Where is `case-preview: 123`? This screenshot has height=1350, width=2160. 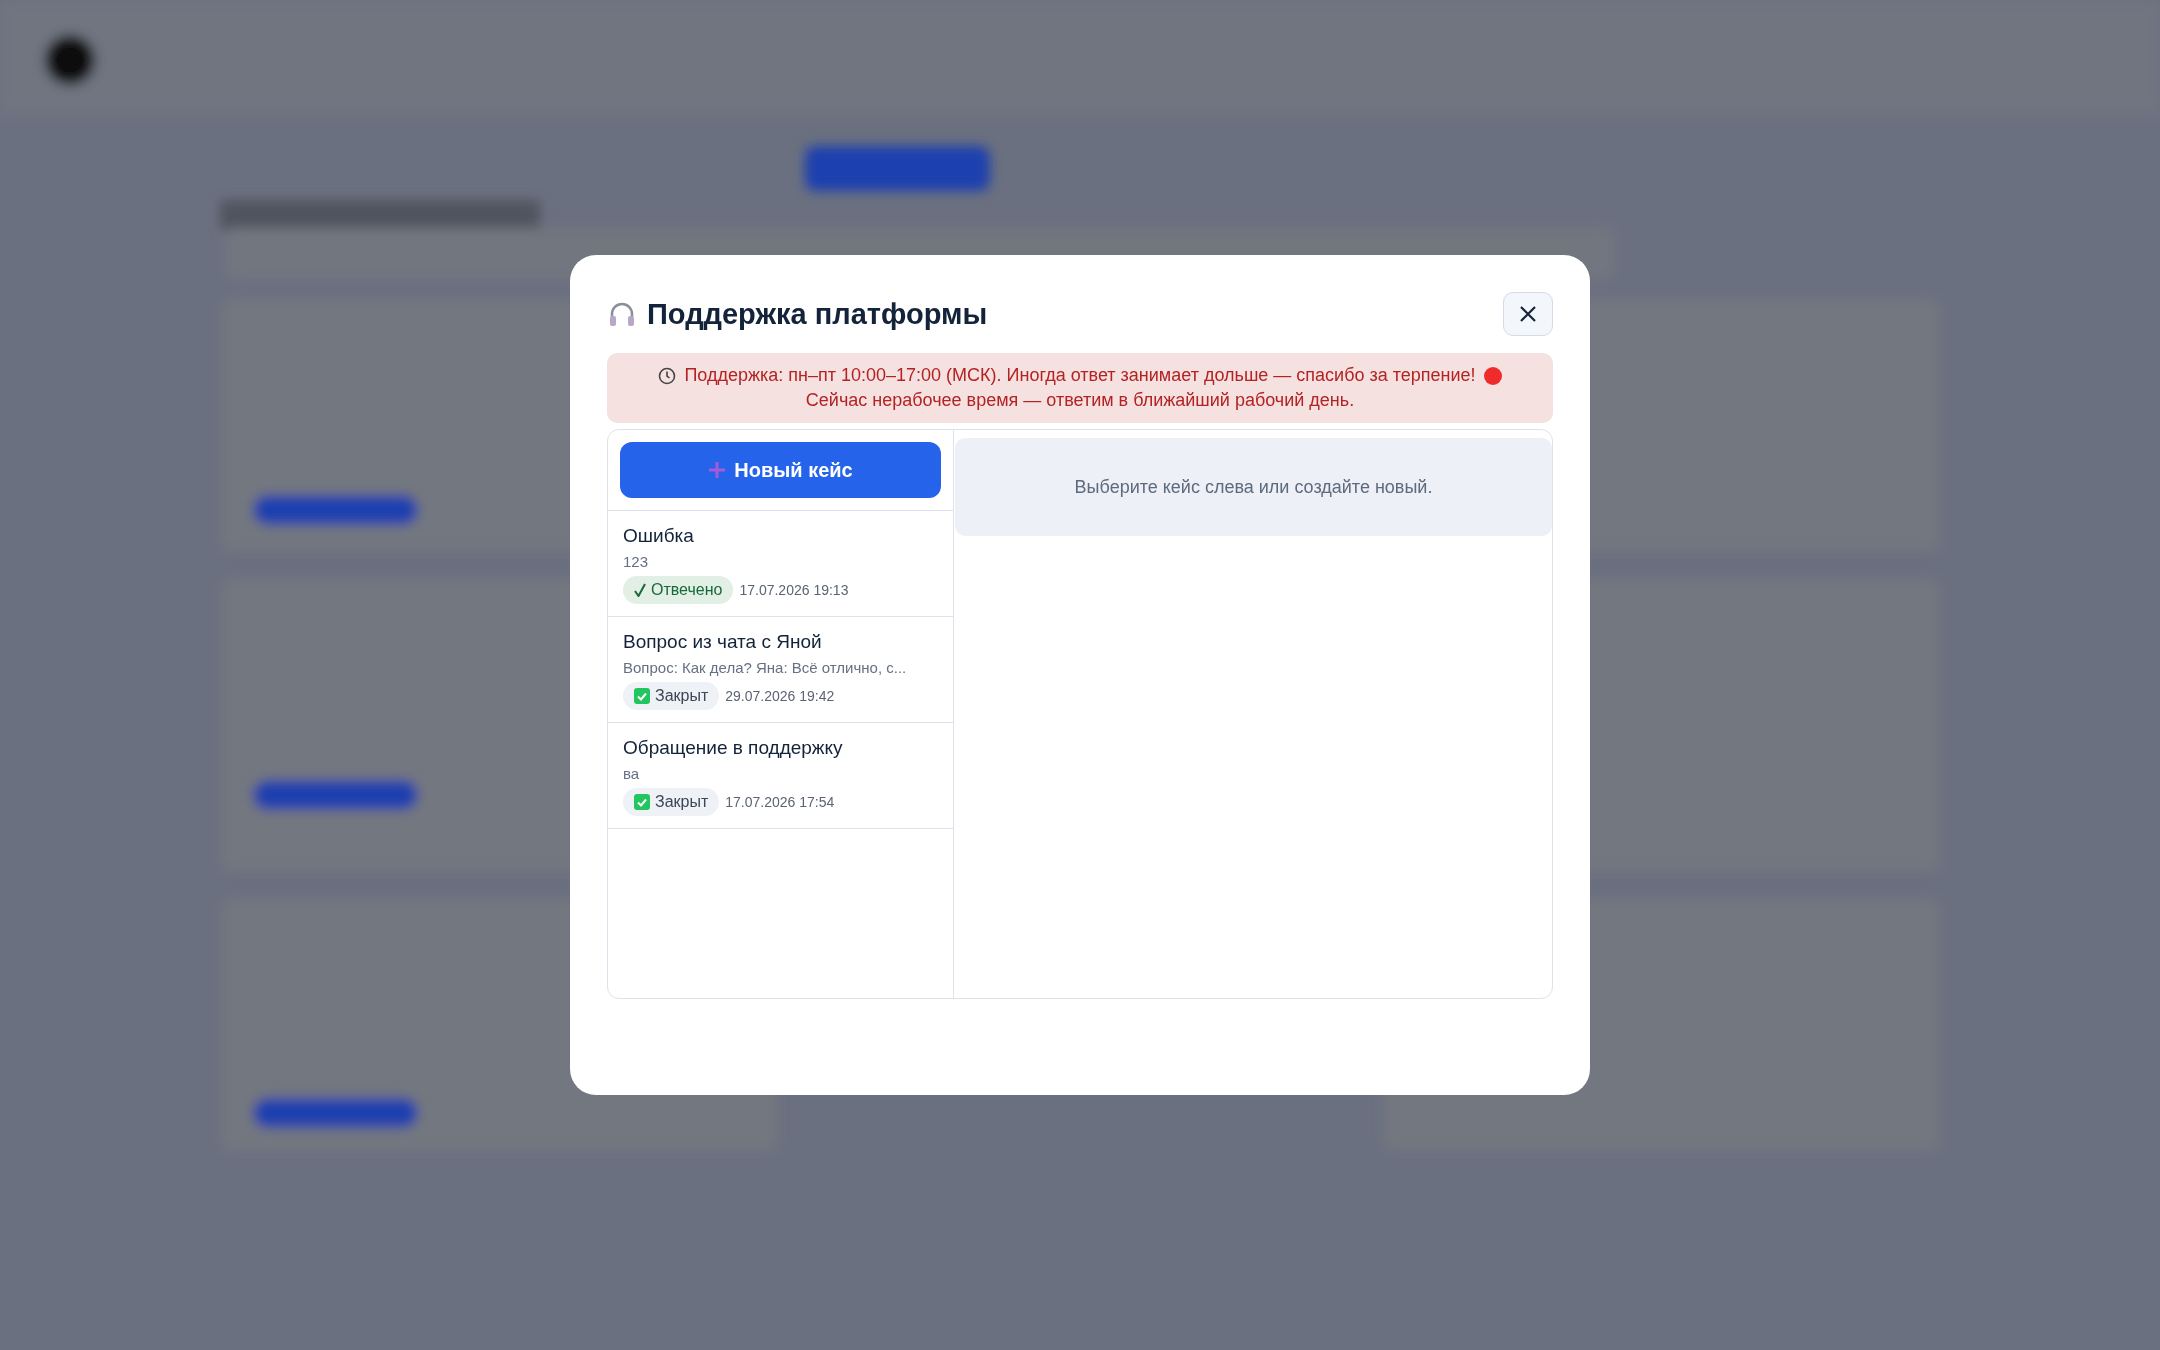 case-preview: 123 is located at coordinates (636, 561).